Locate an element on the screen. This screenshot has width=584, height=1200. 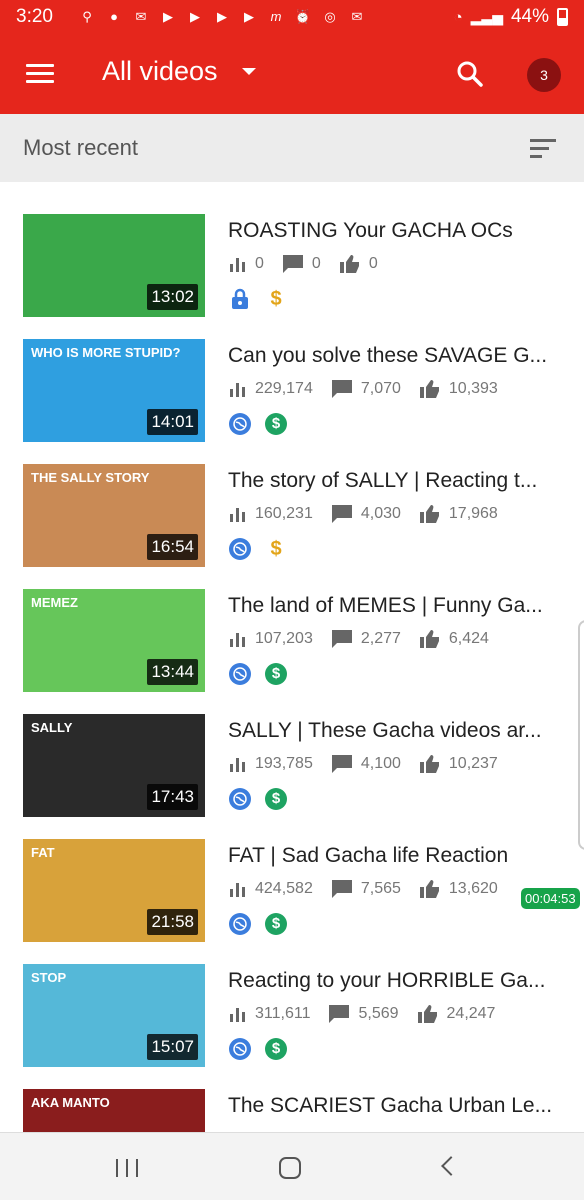
comments-count: 7,565 is located at coordinates (380, 888).